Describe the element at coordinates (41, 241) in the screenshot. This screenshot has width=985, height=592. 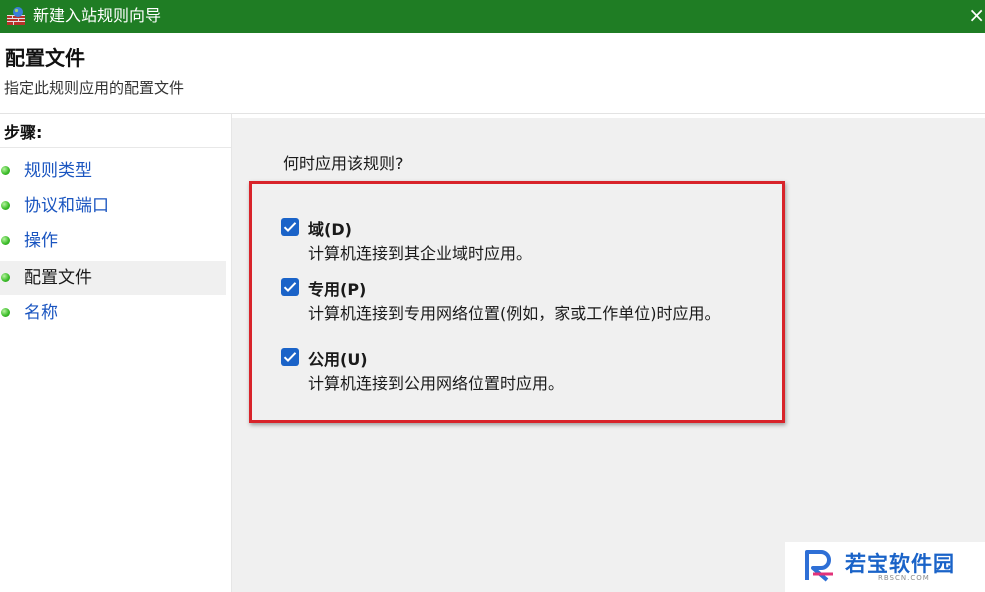
I see `sidebar-item-label: 操作` at that location.